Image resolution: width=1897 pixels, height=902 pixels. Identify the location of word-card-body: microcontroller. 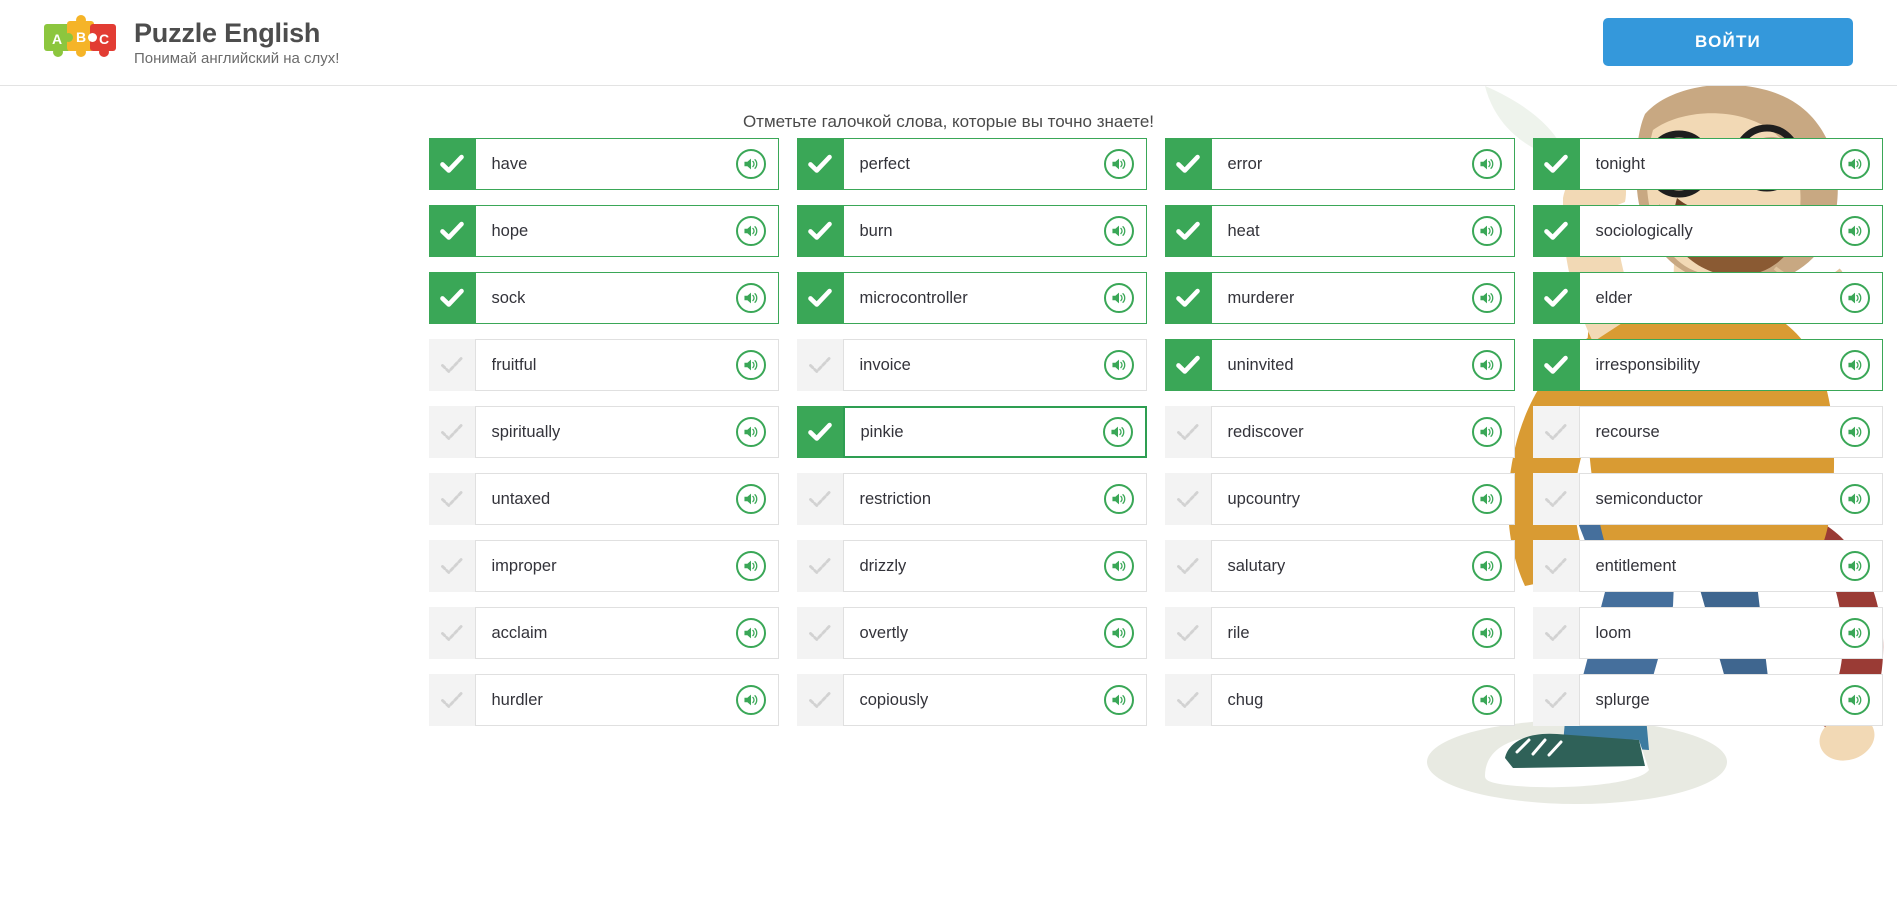
(994, 298).